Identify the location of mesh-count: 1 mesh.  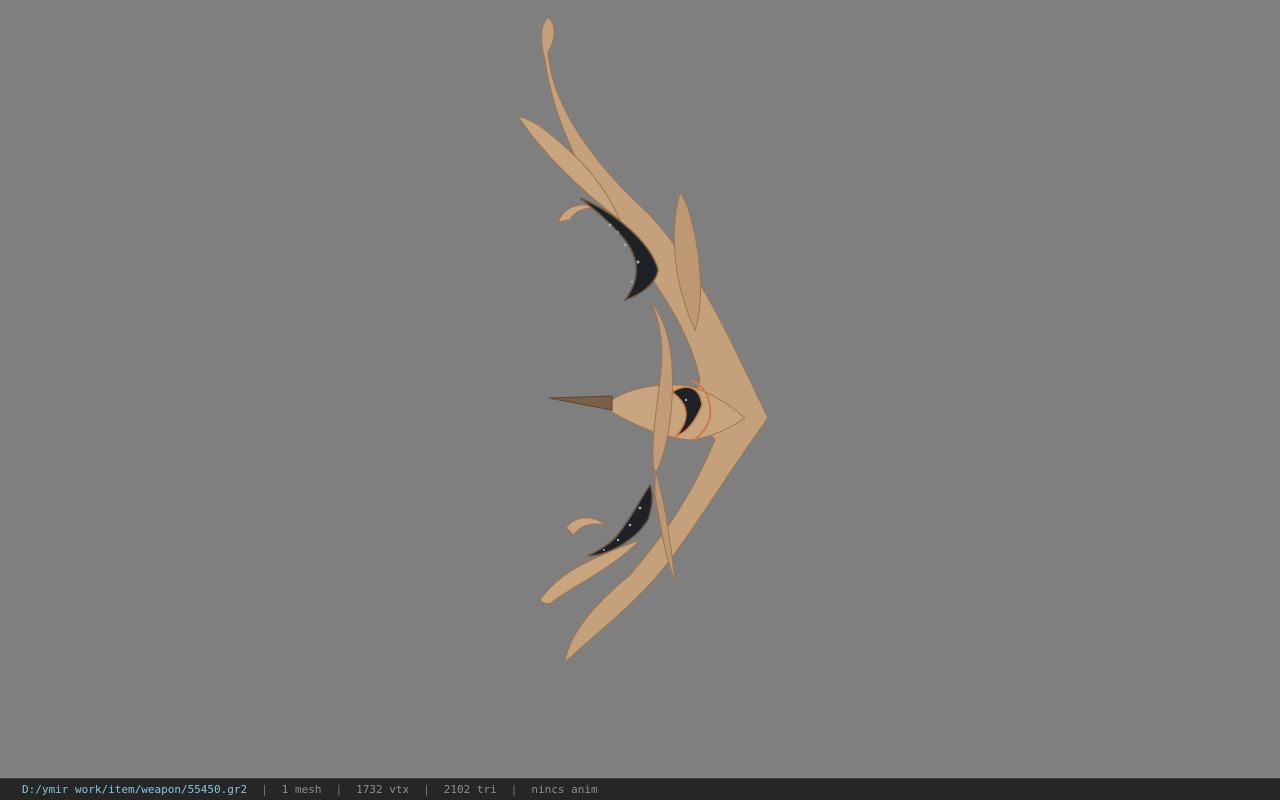
(301, 789).